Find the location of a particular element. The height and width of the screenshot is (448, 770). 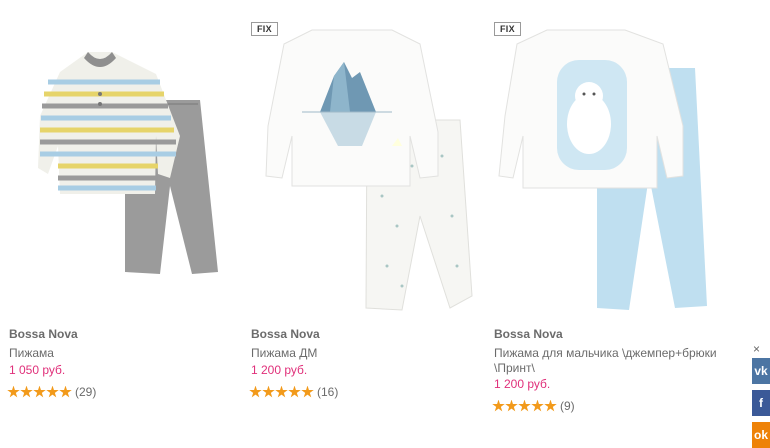

review-count: (29) is located at coordinates (85, 392).